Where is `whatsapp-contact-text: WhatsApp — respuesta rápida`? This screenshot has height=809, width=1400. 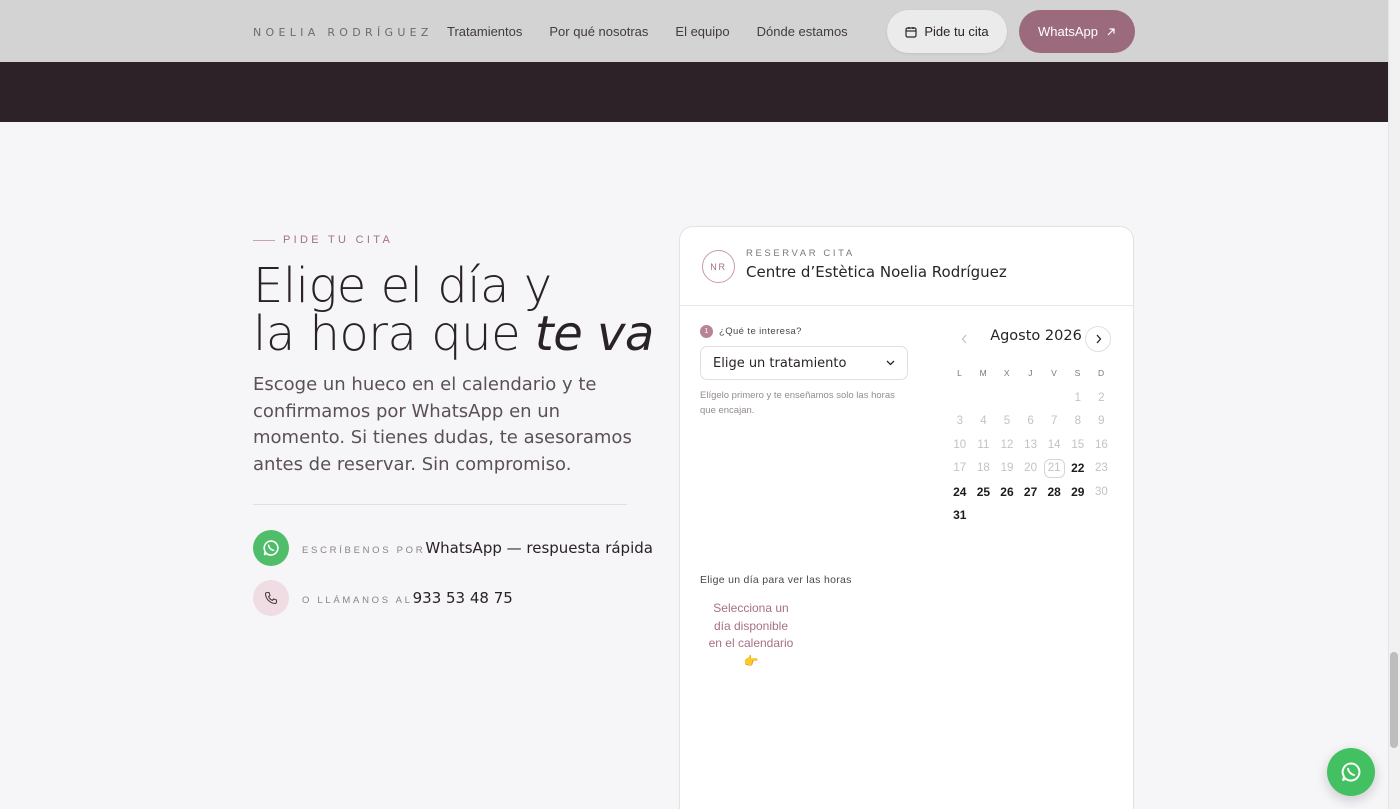 whatsapp-contact-text: WhatsApp — respuesta rápida is located at coordinates (539, 548).